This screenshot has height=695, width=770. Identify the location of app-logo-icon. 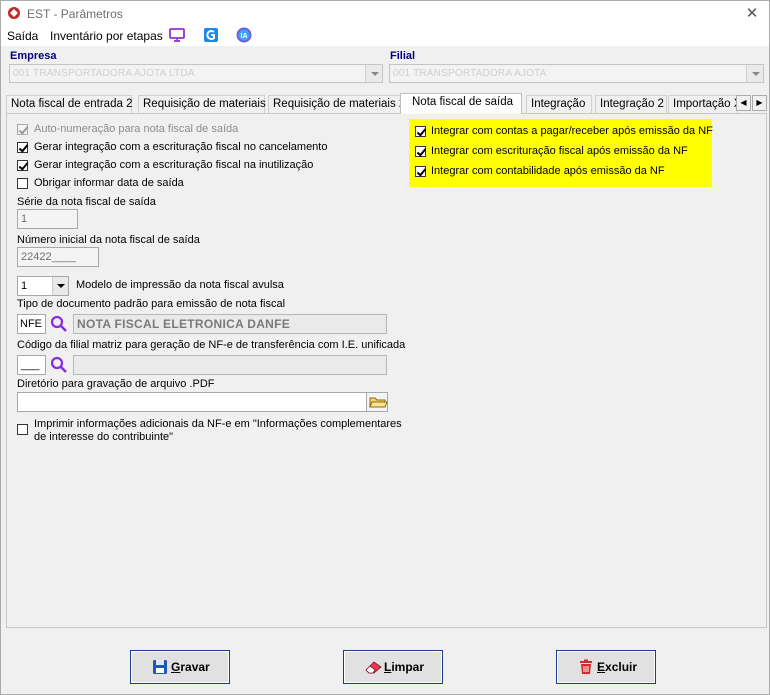
(14, 13).